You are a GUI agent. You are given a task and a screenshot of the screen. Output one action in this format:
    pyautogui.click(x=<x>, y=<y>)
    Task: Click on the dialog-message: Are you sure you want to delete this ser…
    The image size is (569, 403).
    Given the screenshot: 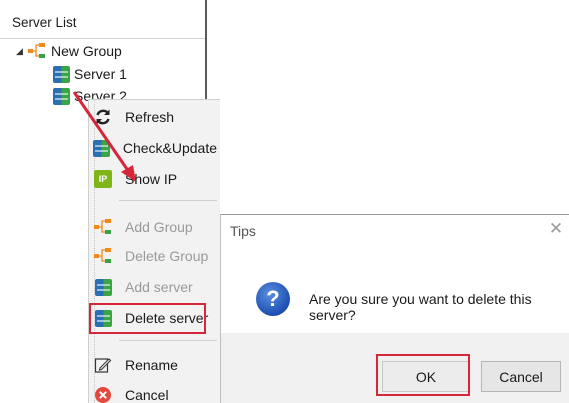 What is the action you would take?
    pyautogui.click(x=420, y=307)
    